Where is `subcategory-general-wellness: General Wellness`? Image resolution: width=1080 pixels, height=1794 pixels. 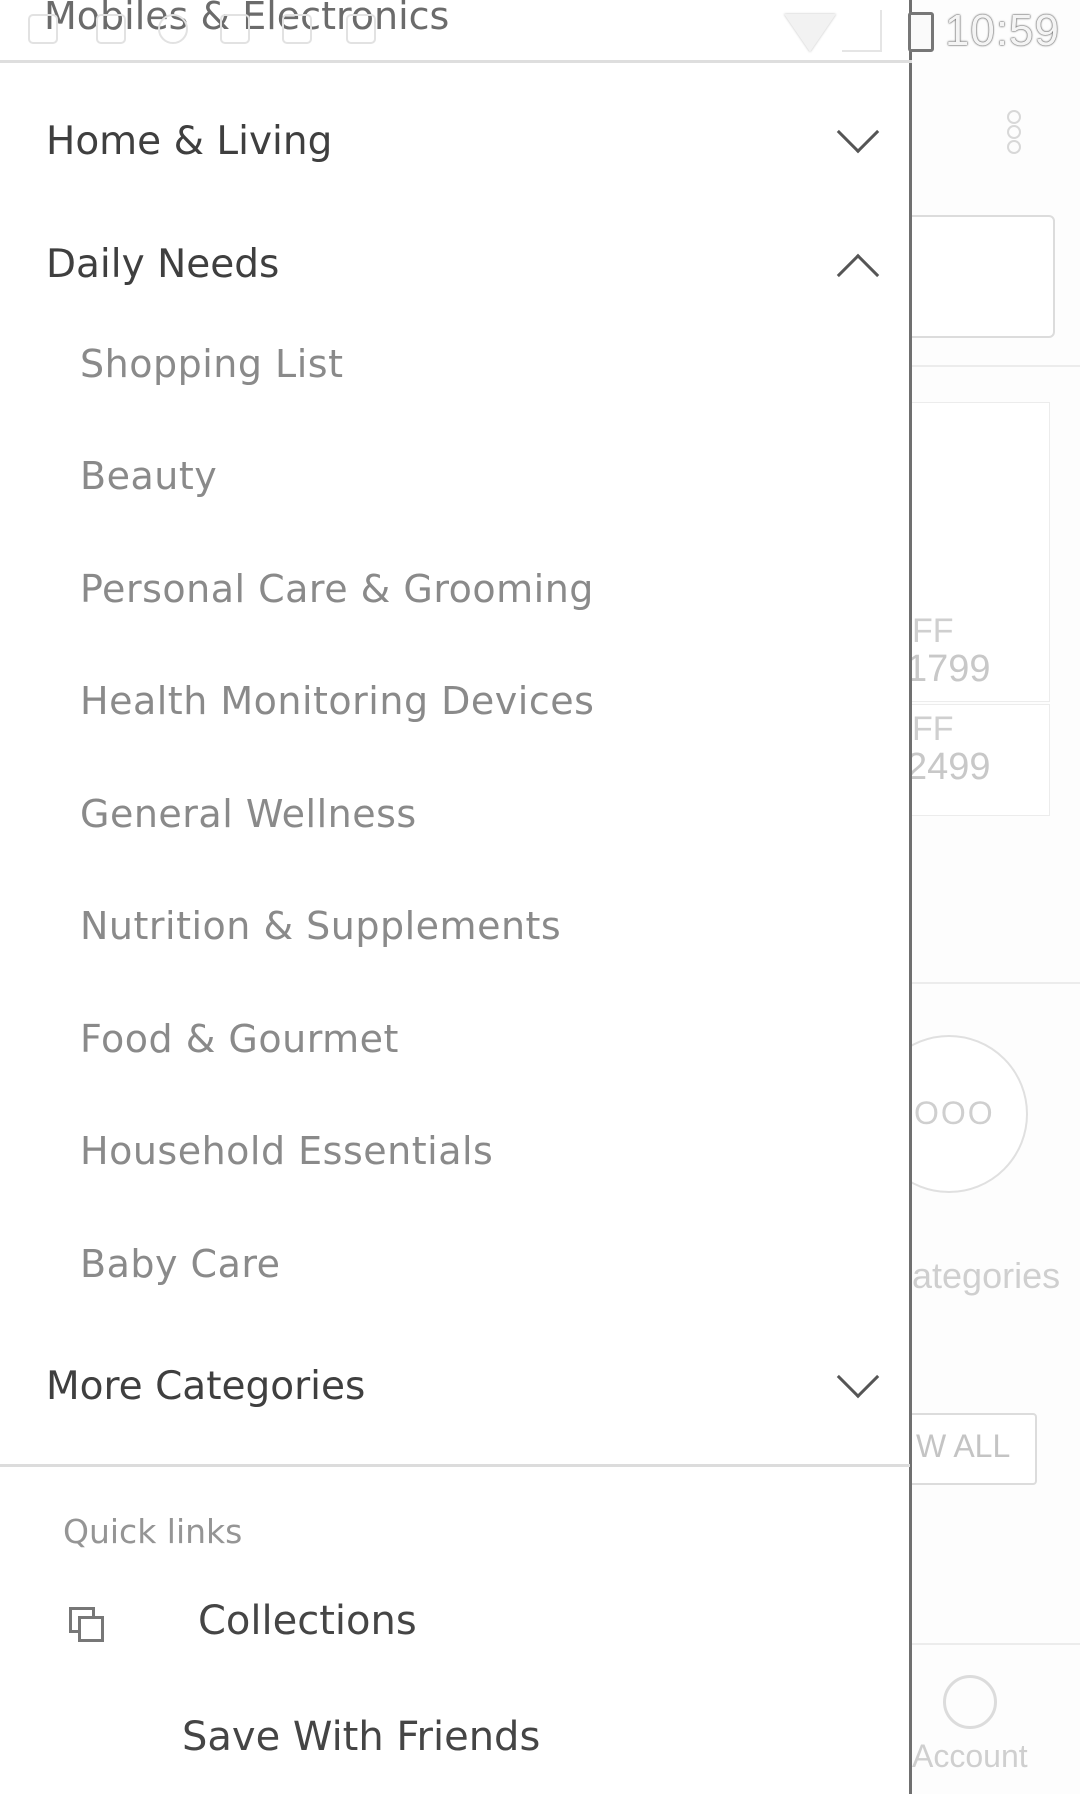 subcategory-general-wellness: General Wellness is located at coordinates (455, 818).